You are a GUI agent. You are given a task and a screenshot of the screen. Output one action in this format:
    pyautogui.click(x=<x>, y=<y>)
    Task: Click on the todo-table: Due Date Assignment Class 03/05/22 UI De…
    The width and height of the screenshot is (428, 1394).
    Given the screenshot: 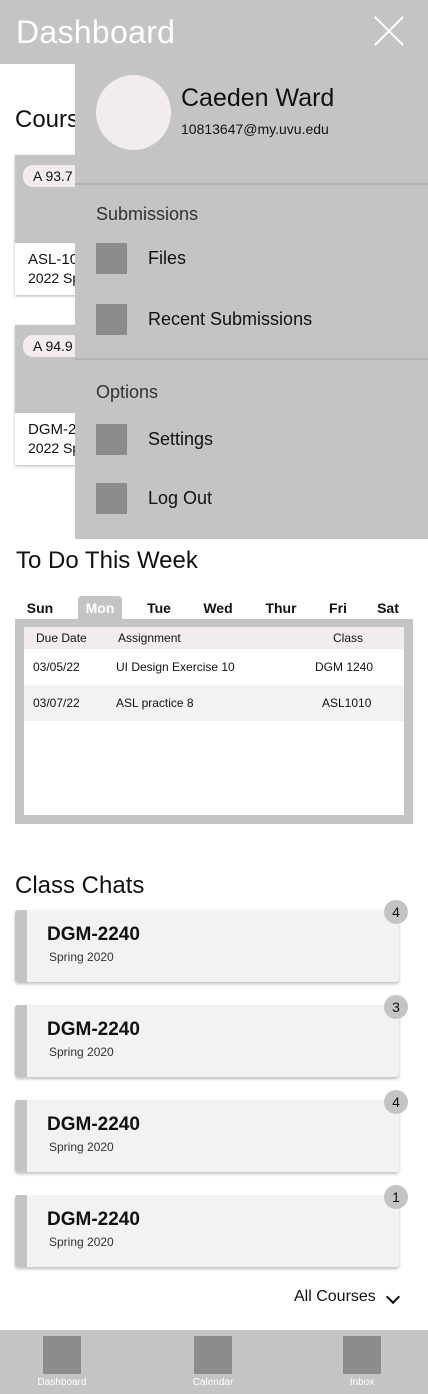 What is the action you would take?
    pyautogui.click(x=214, y=721)
    